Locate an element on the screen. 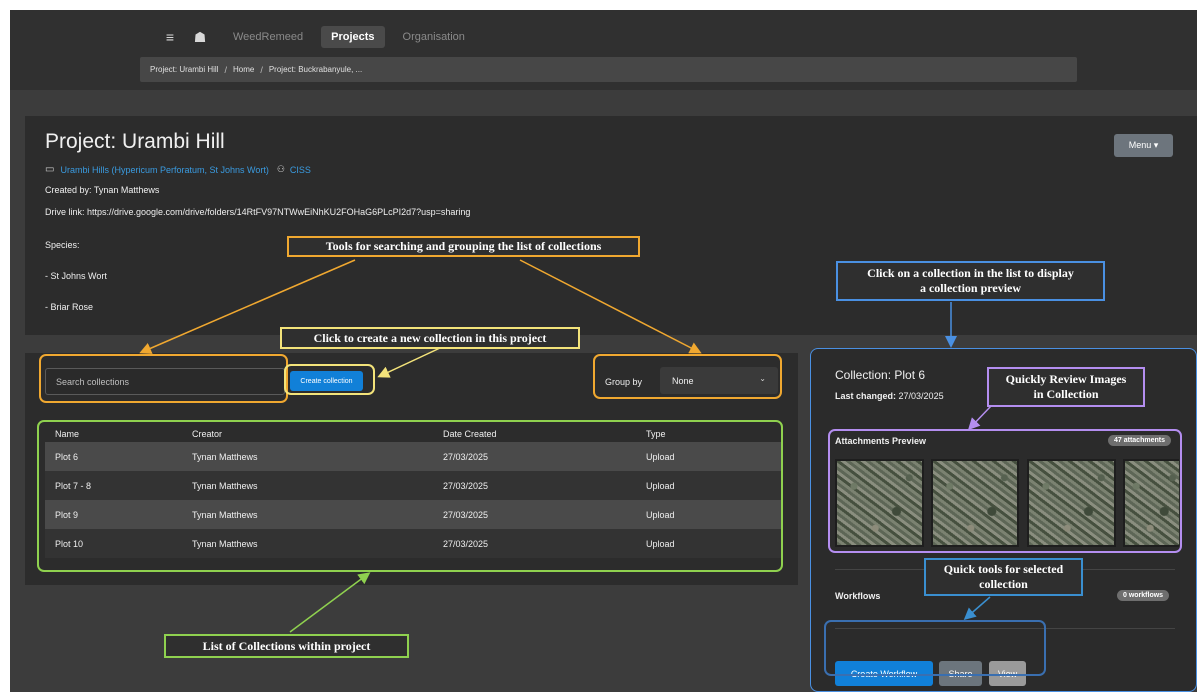 The image size is (1197, 692). workflows-label: Workflows is located at coordinates (858, 596).